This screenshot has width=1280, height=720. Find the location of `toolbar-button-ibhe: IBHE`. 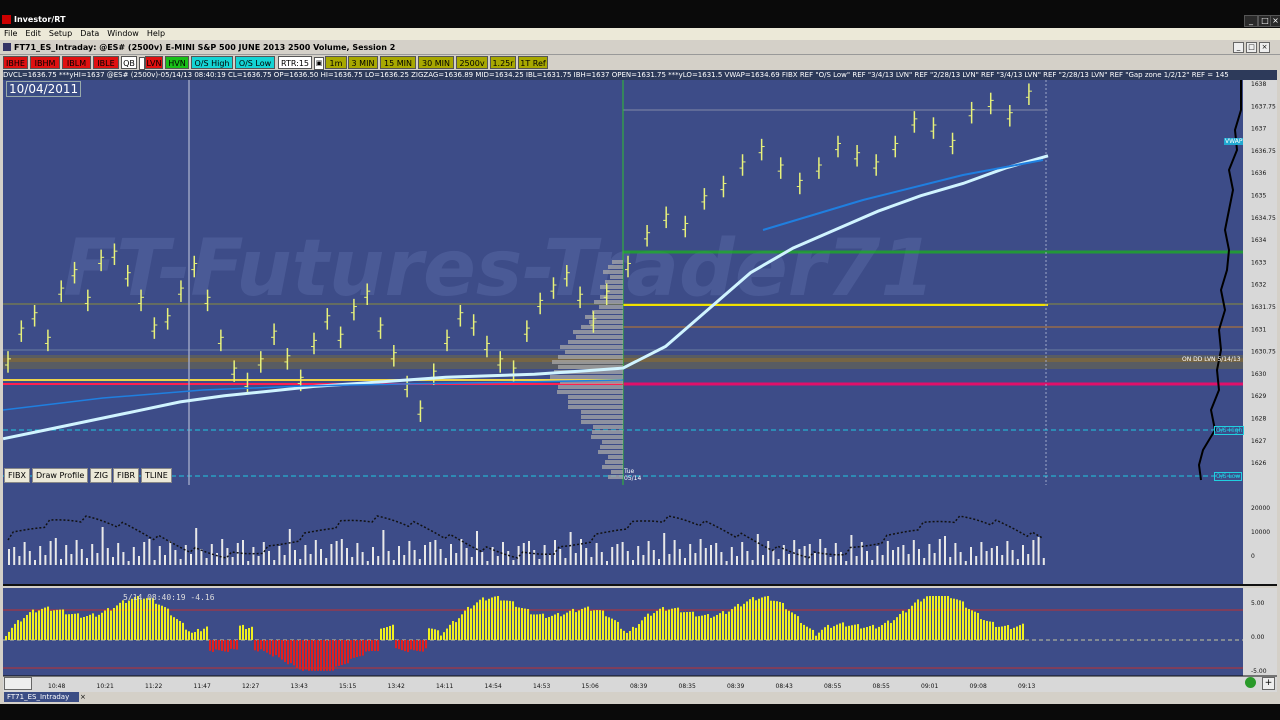

toolbar-button-ibhe: IBHE is located at coordinates (15, 62).